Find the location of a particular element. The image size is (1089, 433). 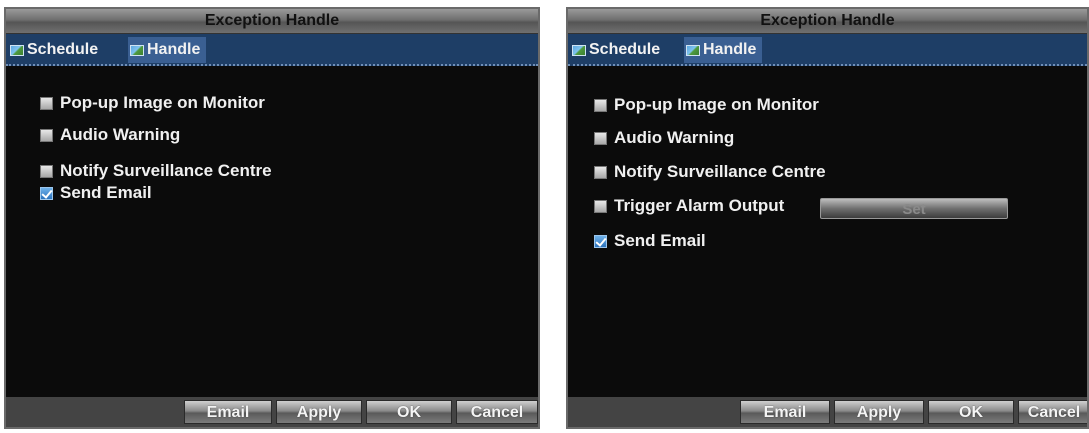

option-trigger-alarm: Trigger Alarm Output is located at coordinates (689, 206).